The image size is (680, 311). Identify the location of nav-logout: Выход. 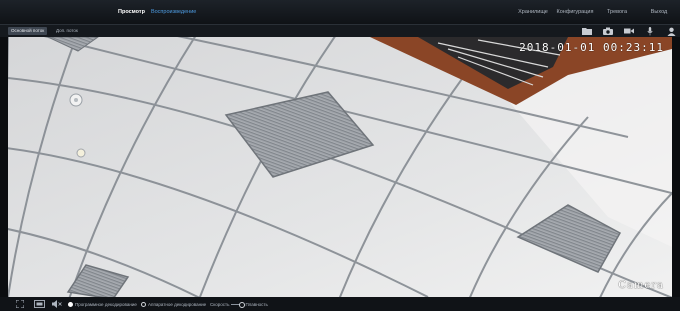
(659, 12).